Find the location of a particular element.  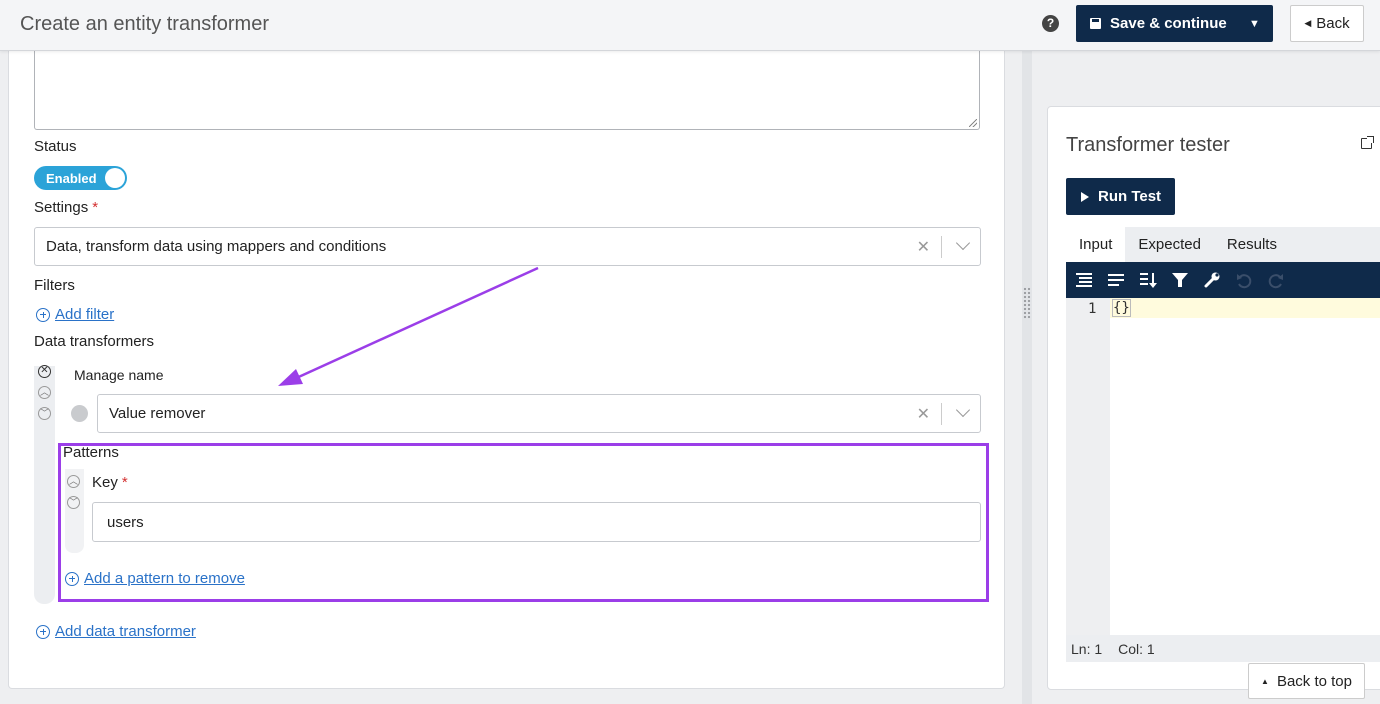

settings-label: Settings * is located at coordinates (66, 207).